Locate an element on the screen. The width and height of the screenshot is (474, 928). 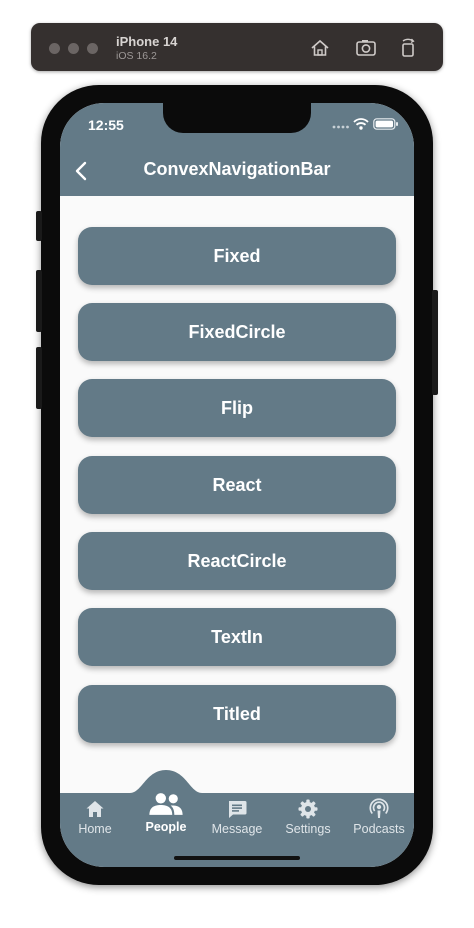
podcasts-icon is located at coordinates (379, 808).